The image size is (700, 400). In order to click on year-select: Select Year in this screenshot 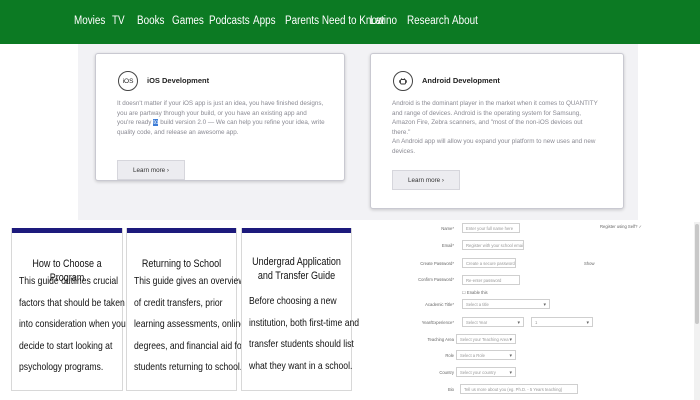, I will do `click(493, 322)`.